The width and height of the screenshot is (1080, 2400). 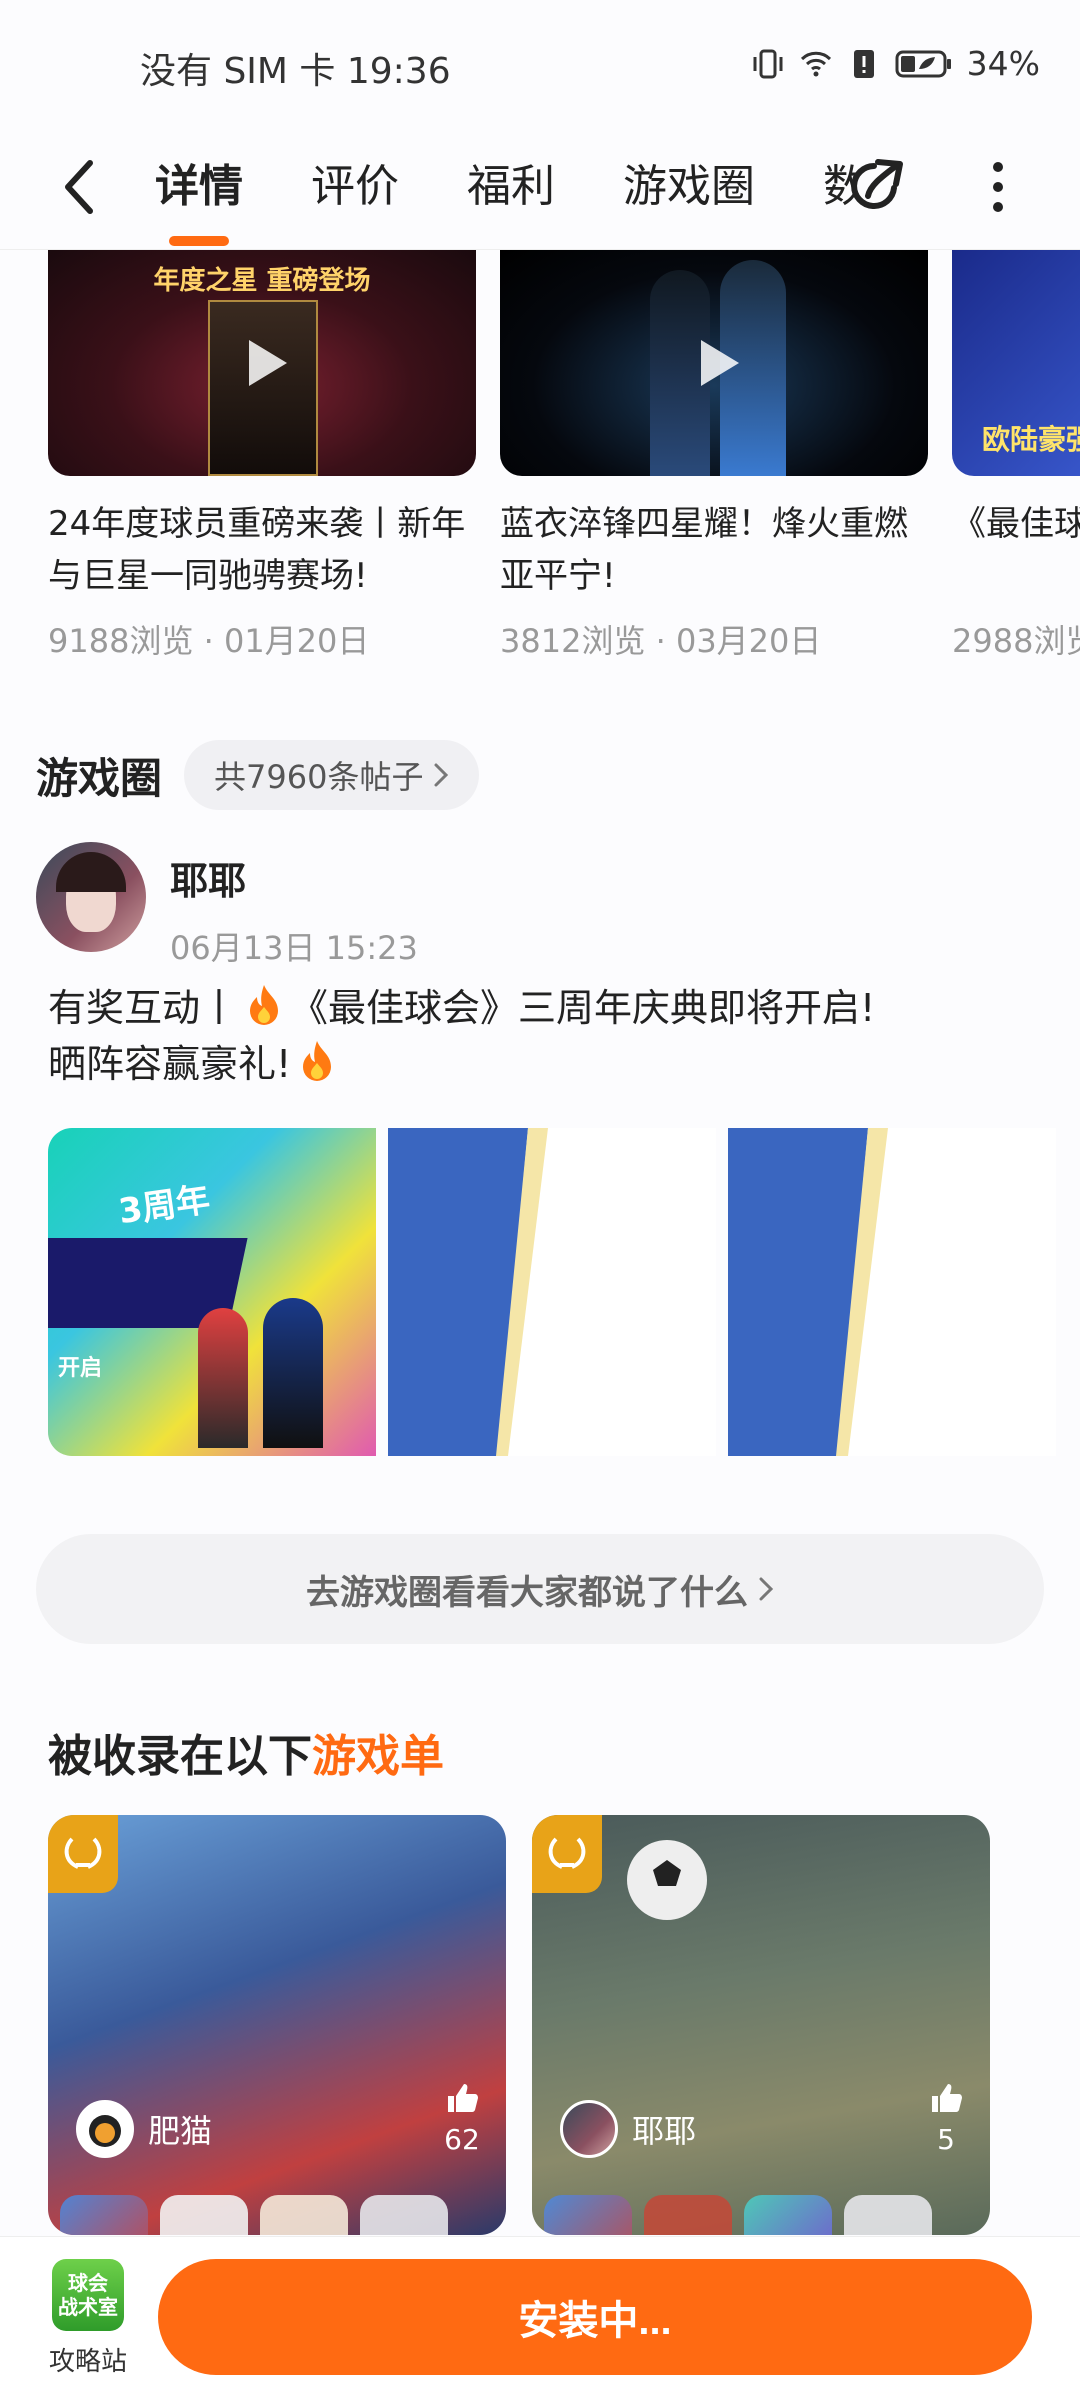 I want to click on guide-station-button: 球会 战术室 攻略站, so click(x=88, y=2318).